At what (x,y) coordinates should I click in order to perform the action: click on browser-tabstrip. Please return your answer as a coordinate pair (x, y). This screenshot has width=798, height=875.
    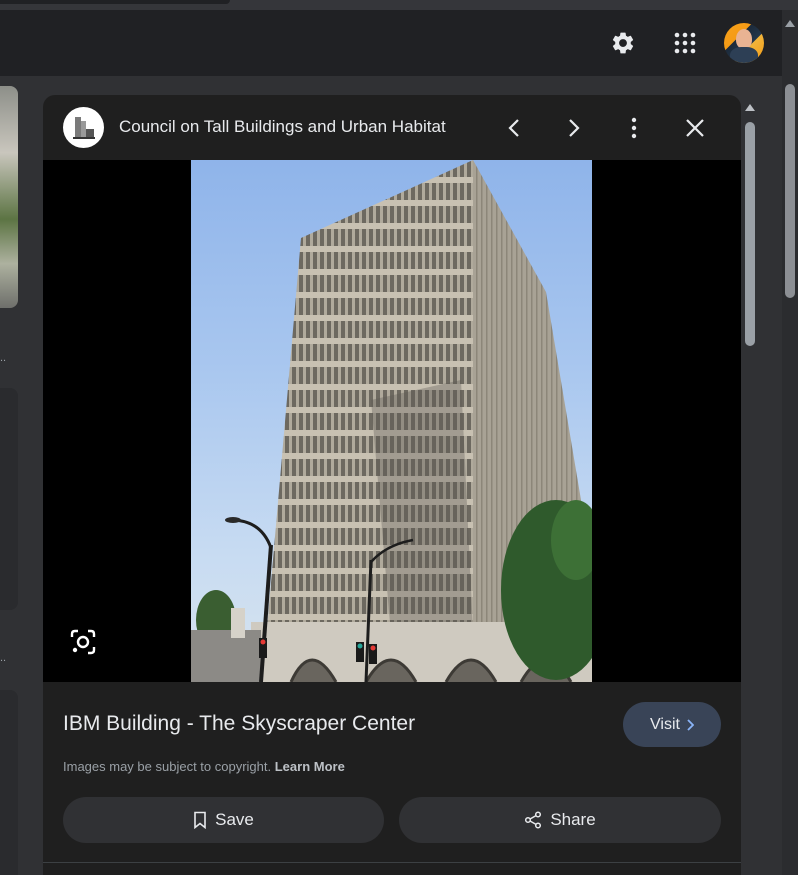
    Looking at the image, I should click on (399, 5).